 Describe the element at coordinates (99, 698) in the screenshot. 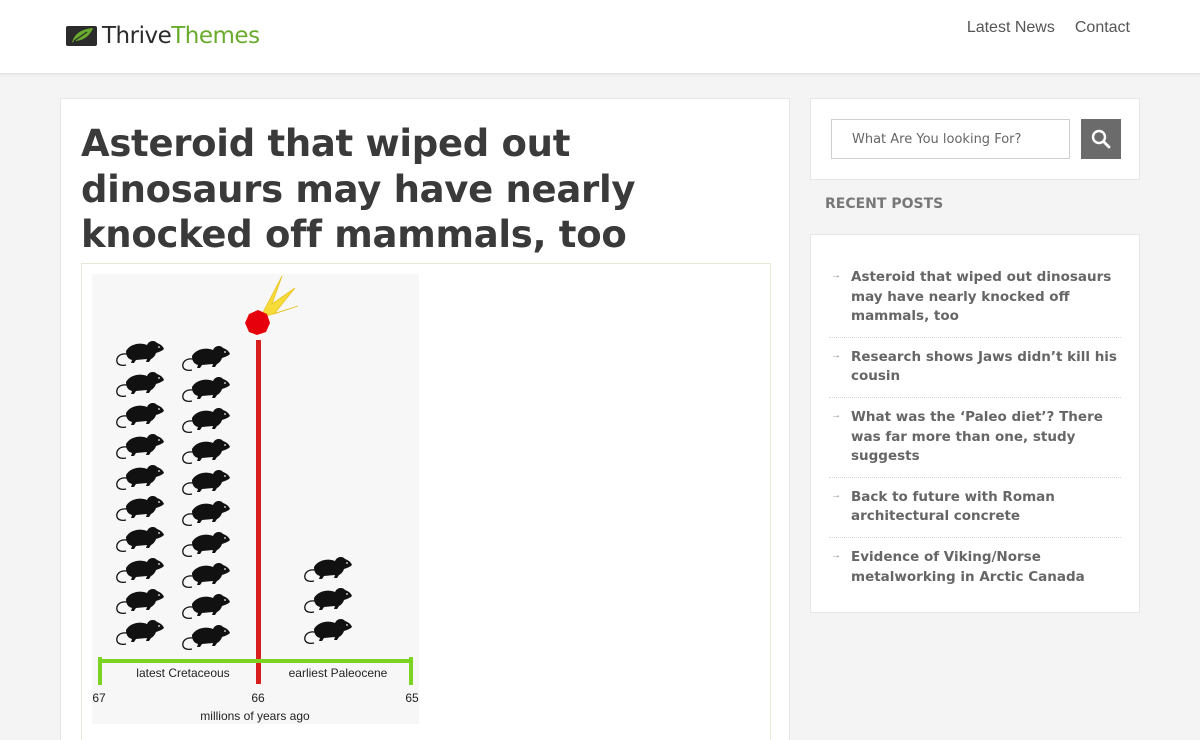

I see `tick-label-67: 67` at that location.